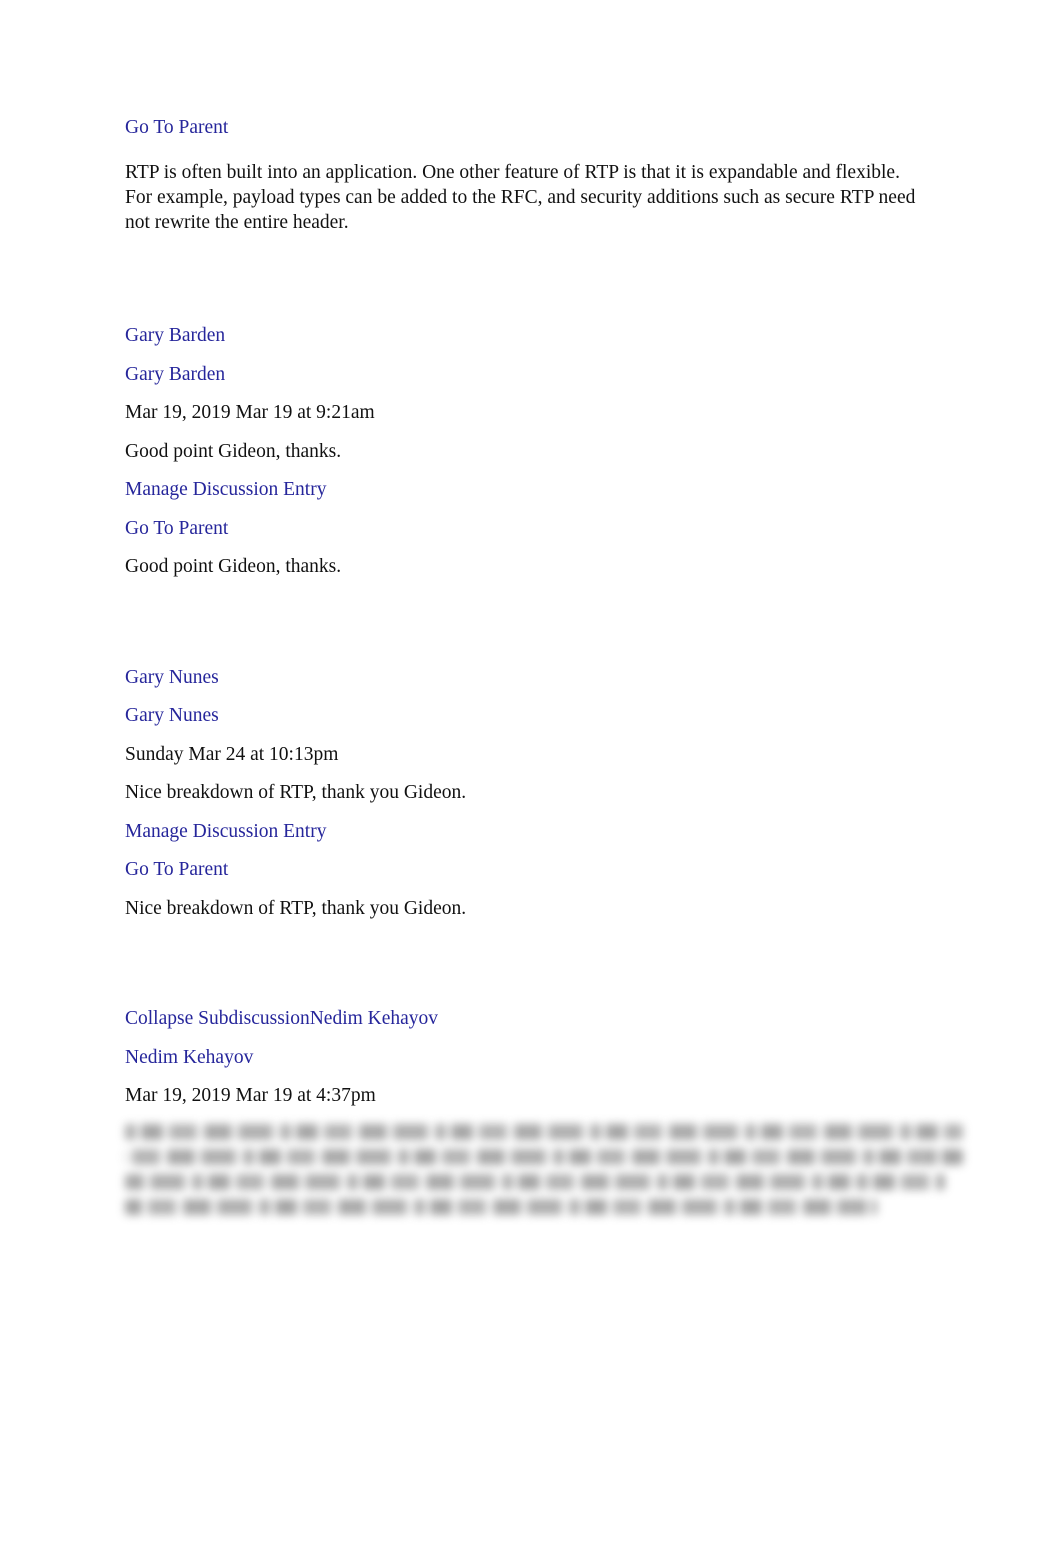 The width and height of the screenshot is (1062, 1561). I want to click on author-name-link-top: Gary Nunes, so click(172, 677).